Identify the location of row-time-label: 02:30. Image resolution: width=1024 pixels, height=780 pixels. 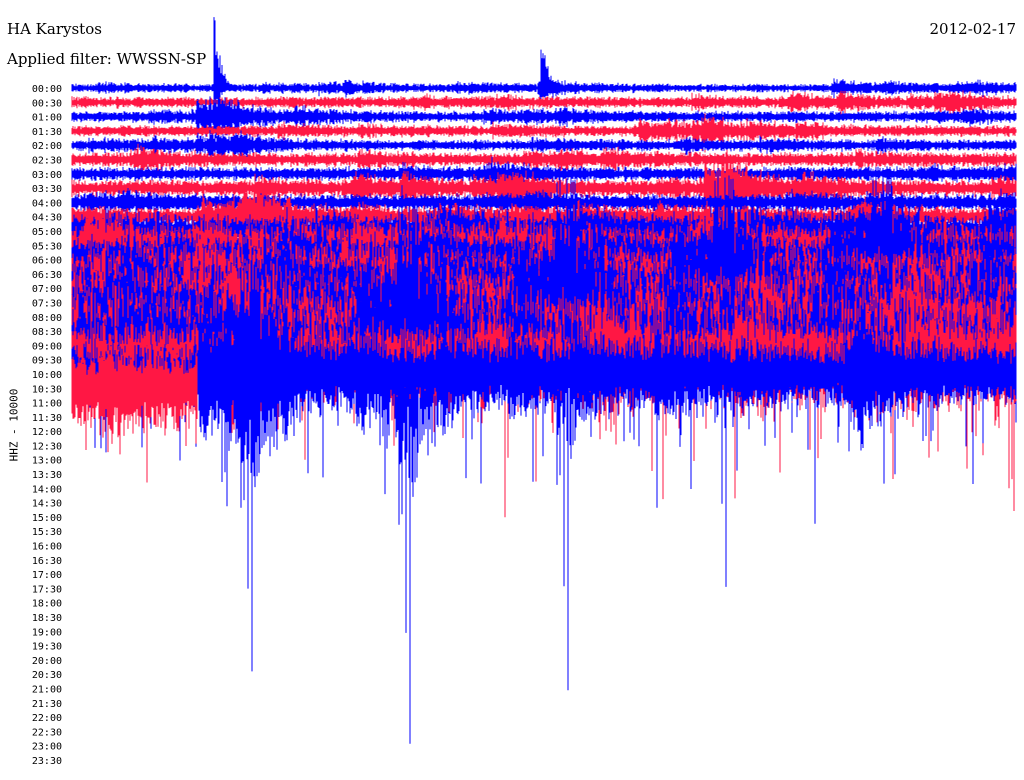
(47, 160).